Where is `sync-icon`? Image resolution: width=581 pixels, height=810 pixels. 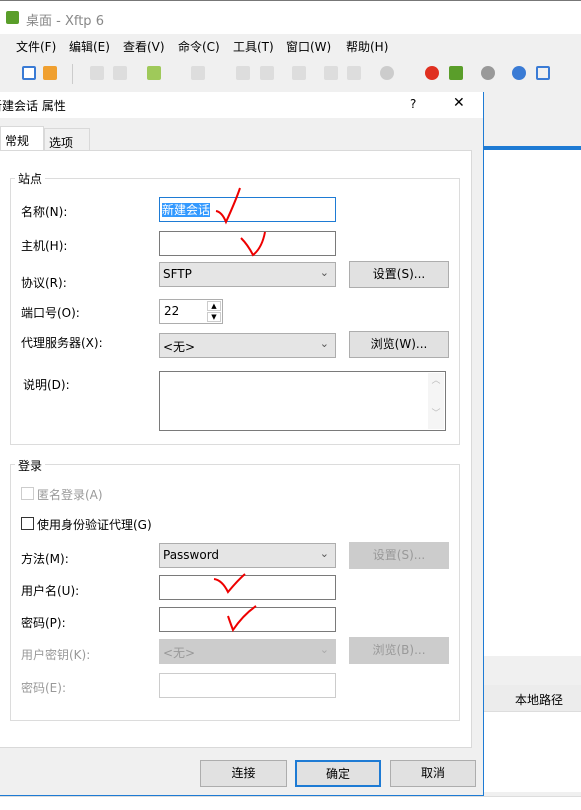
sync-icon is located at coordinates (299, 73).